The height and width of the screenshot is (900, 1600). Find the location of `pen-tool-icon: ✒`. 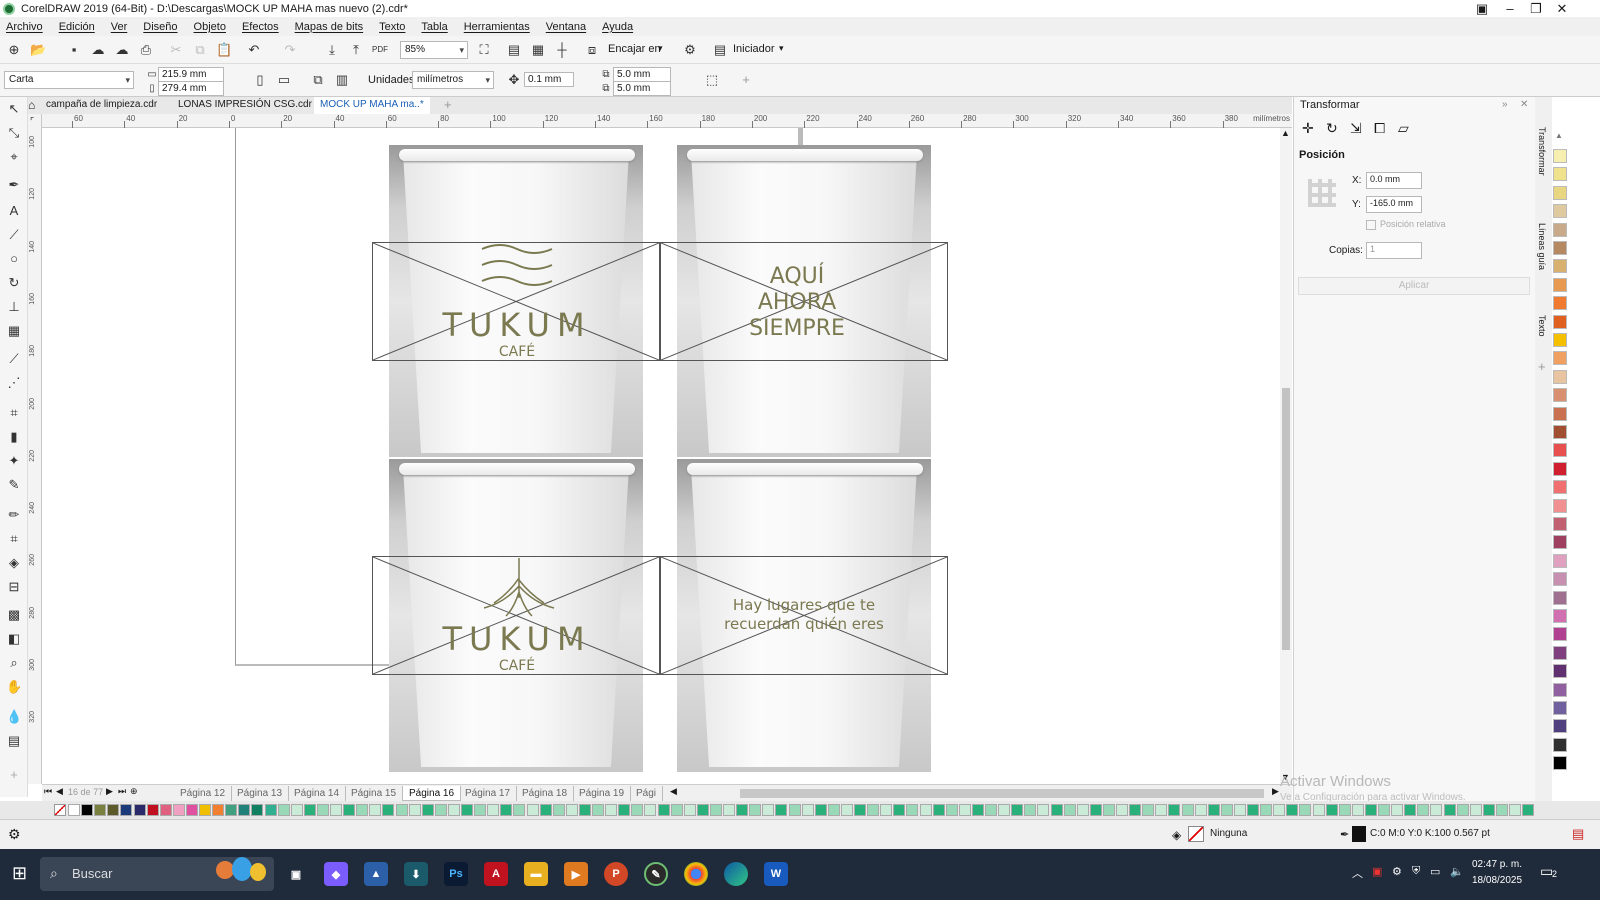

pen-tool-icon: ✒ is located at coordinates (14, 185).